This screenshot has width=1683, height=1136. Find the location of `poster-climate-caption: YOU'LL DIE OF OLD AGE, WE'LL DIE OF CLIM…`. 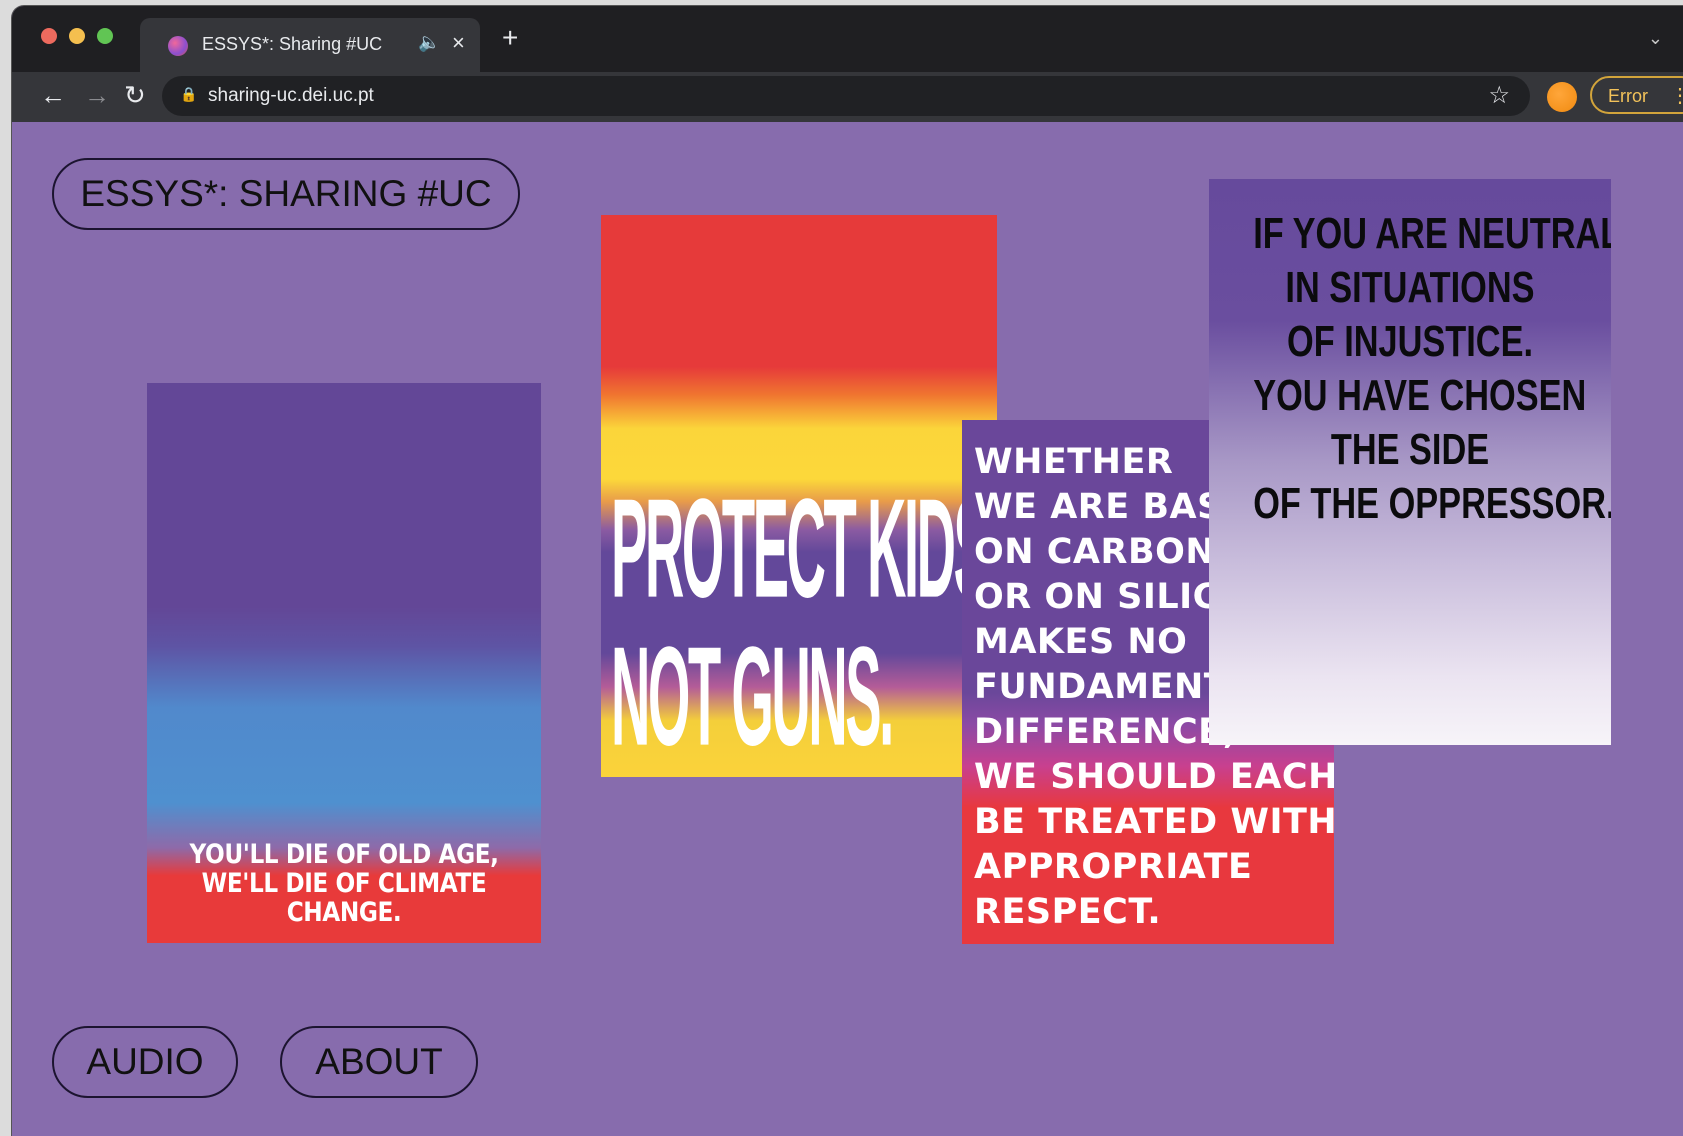

poster-climate-caption: YOU'LL DIE OF OLD AGE, WE'LL DIE OF CLIM… is located at coordinates (344, 883).